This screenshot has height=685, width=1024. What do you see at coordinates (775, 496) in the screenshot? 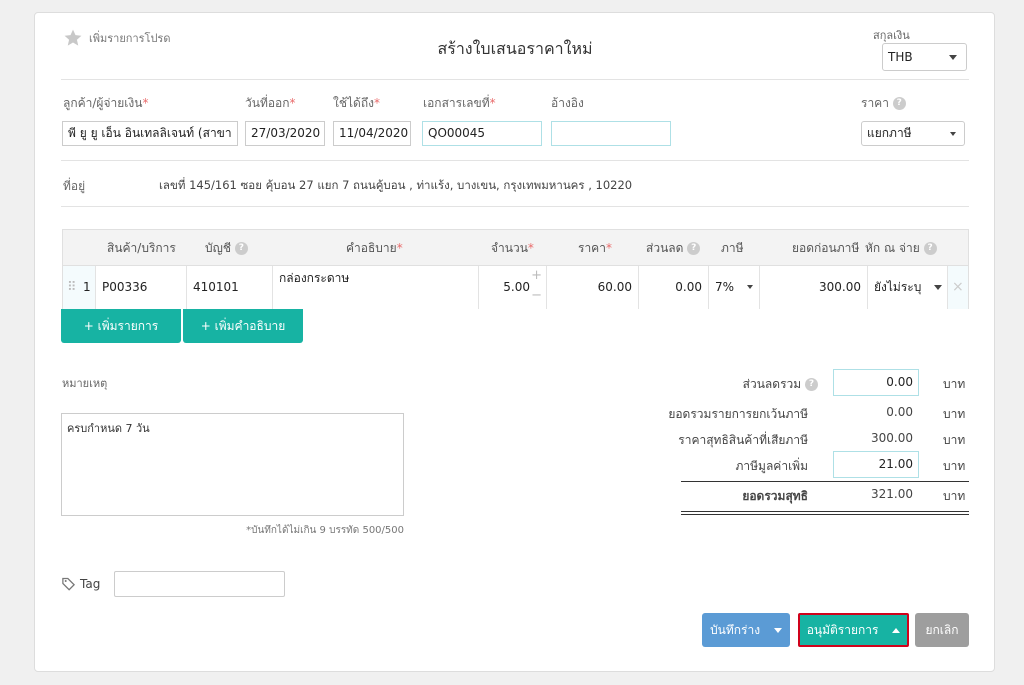
I see `summary-total-label: ยอดรวมสุทธิ` at bounding box center [775, 496].